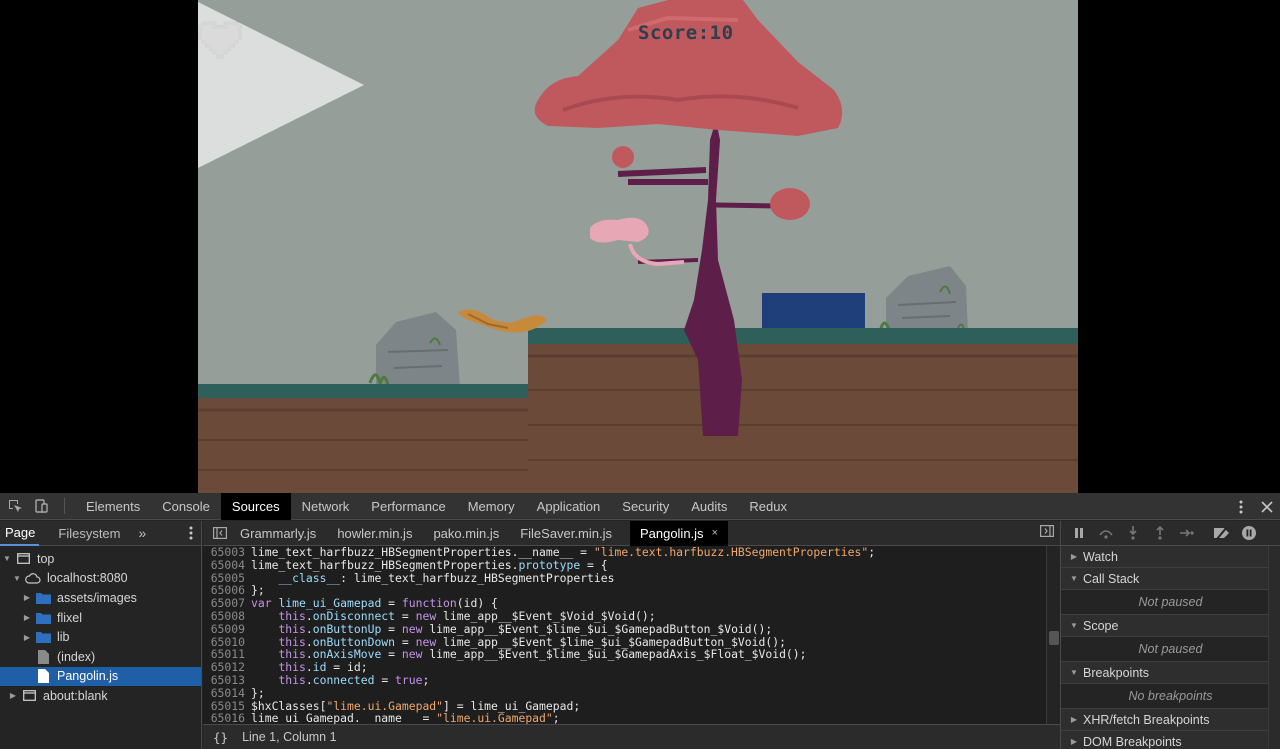 This screenshot has width=1280, height=749. I want to click on tab-sources: Sources, so click(255, 506).